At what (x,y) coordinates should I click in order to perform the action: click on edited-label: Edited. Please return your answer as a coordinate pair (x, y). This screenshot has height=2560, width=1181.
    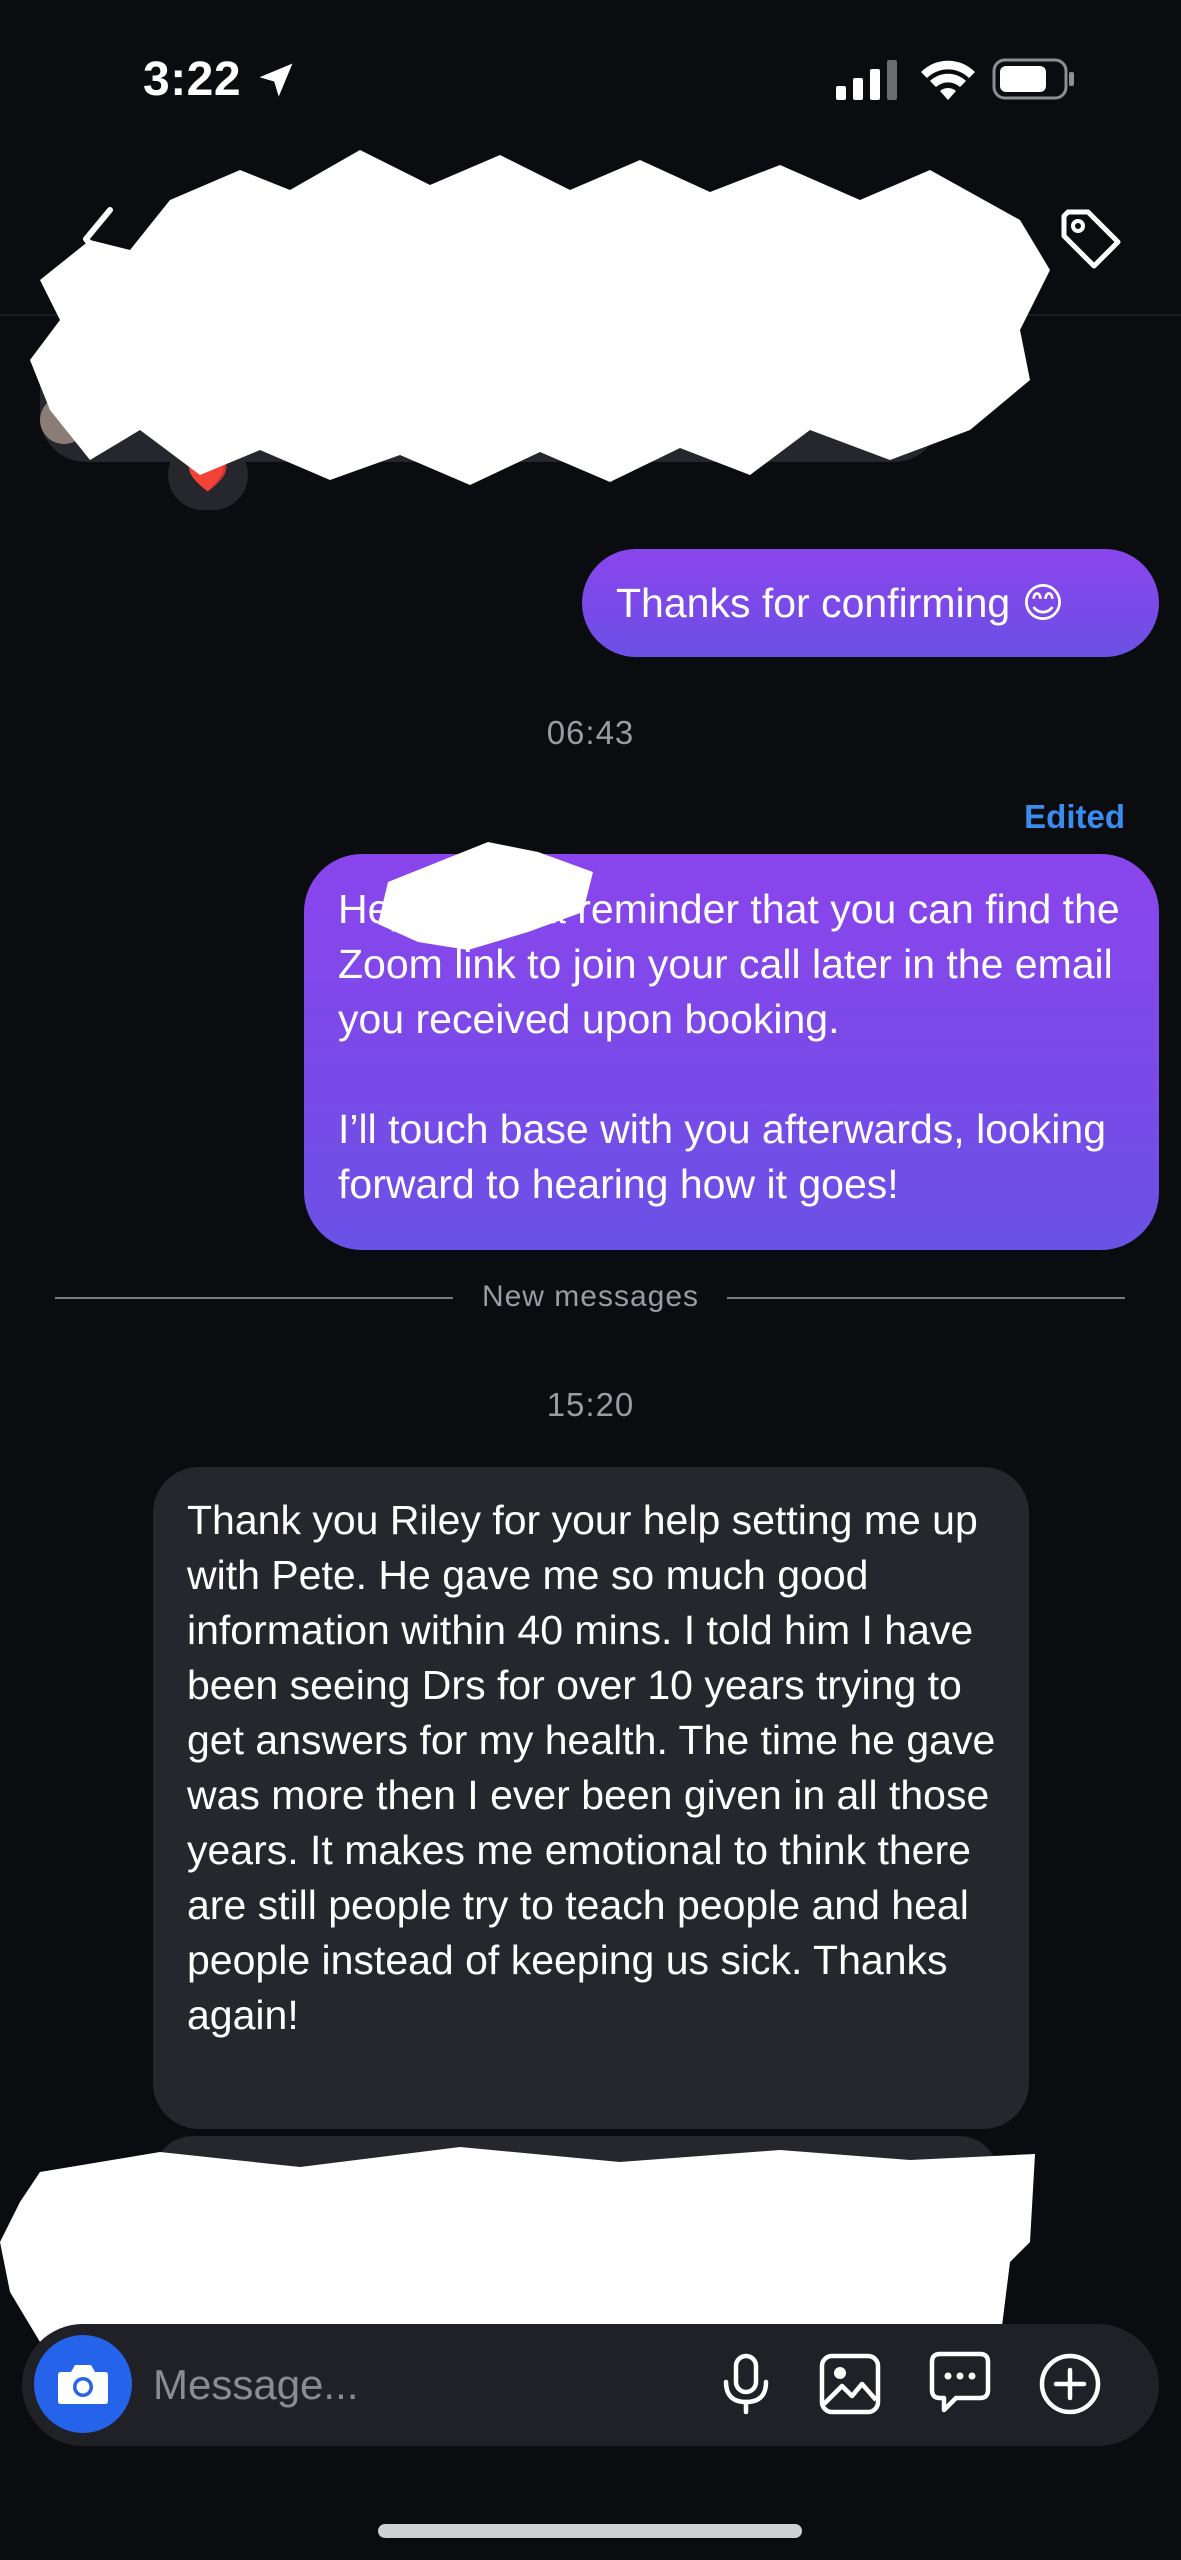
    Looking at the image, I should click on (1074, 817).